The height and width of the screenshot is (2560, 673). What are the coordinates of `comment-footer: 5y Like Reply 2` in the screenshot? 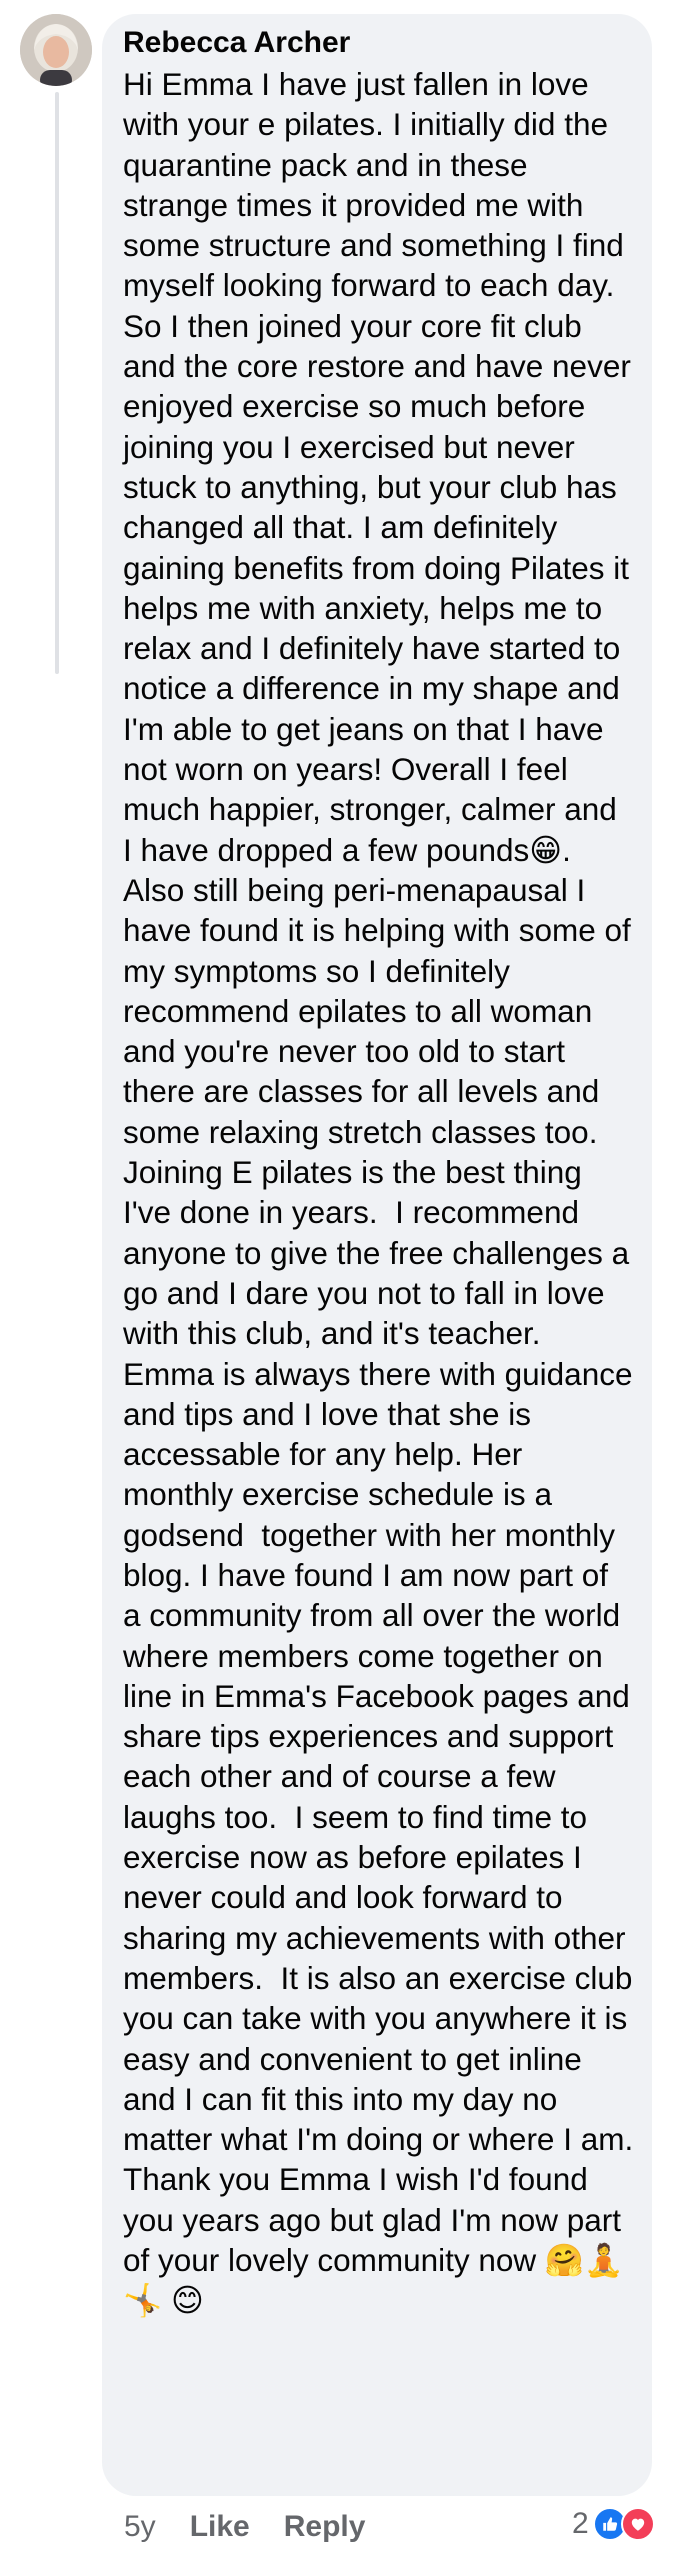 It's located at (336, 2528).